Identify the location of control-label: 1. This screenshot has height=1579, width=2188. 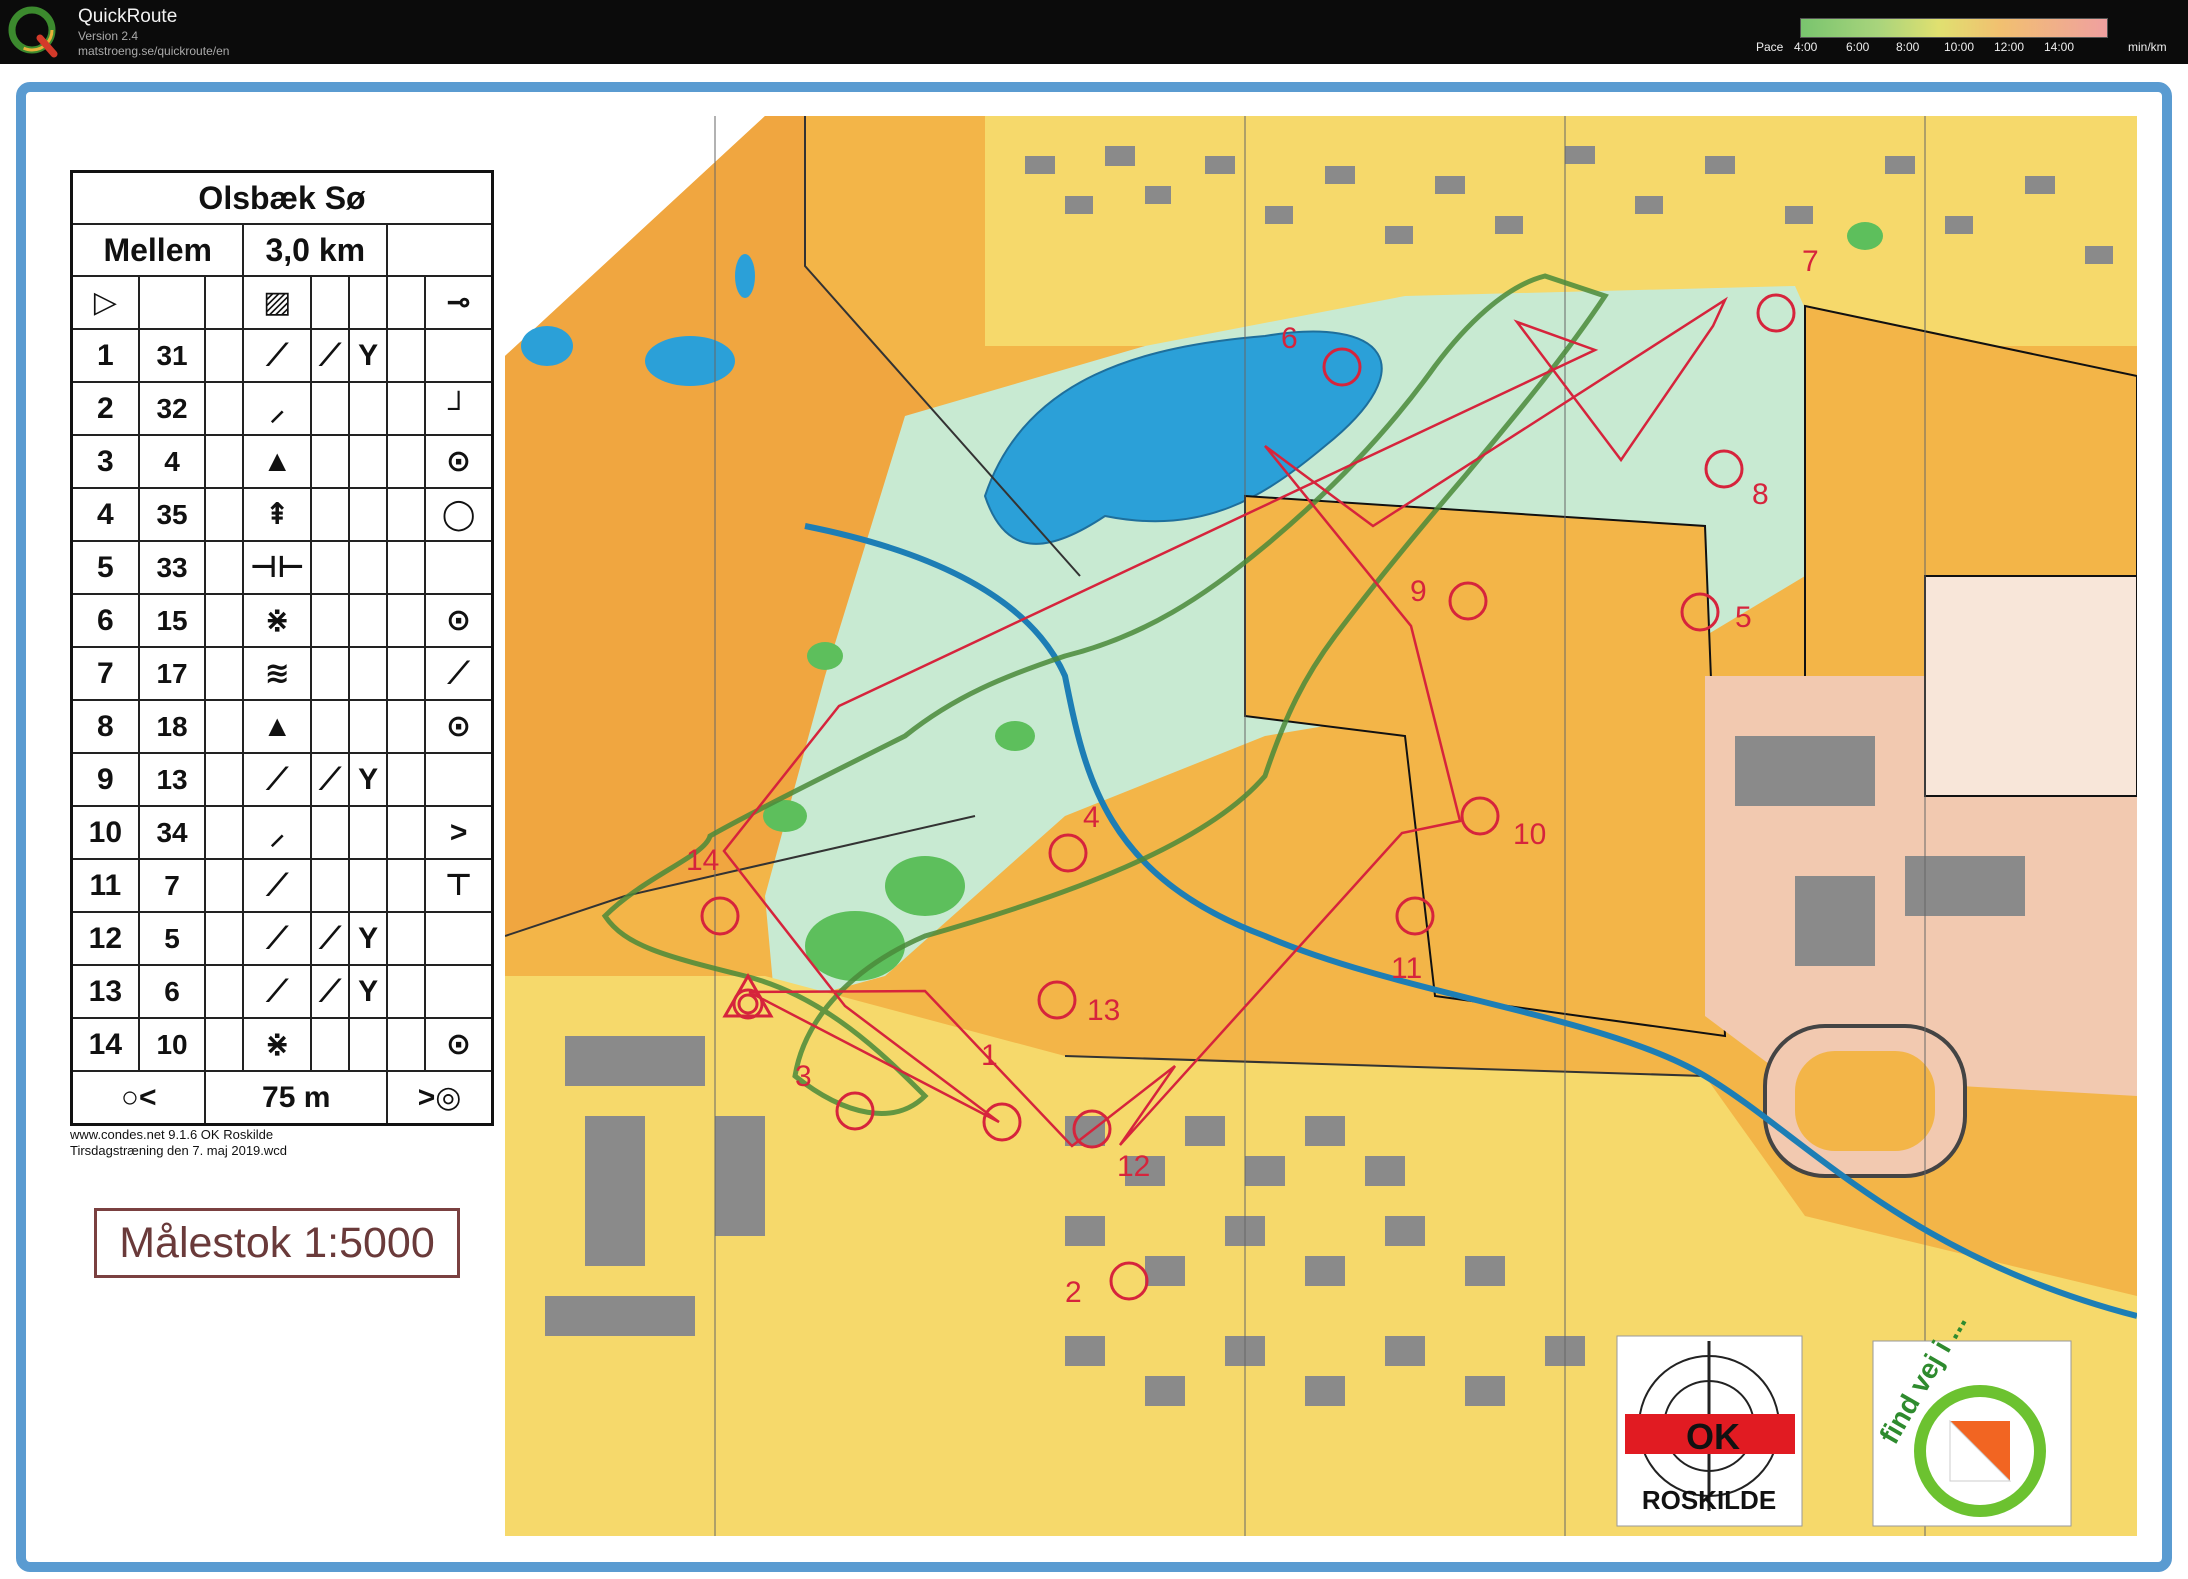
(989, 1055).